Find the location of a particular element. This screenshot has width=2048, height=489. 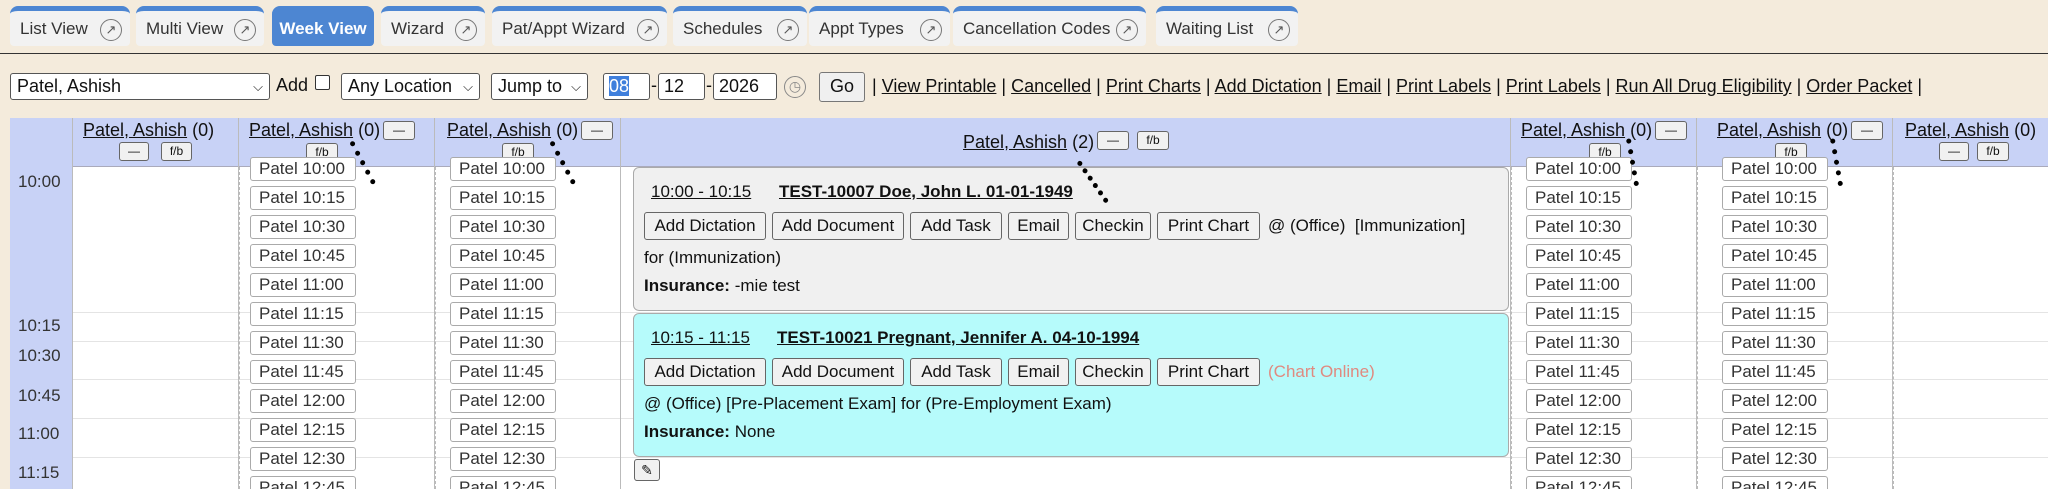

location-select: Any Location ⌵ is located at coordinates (410, 86).